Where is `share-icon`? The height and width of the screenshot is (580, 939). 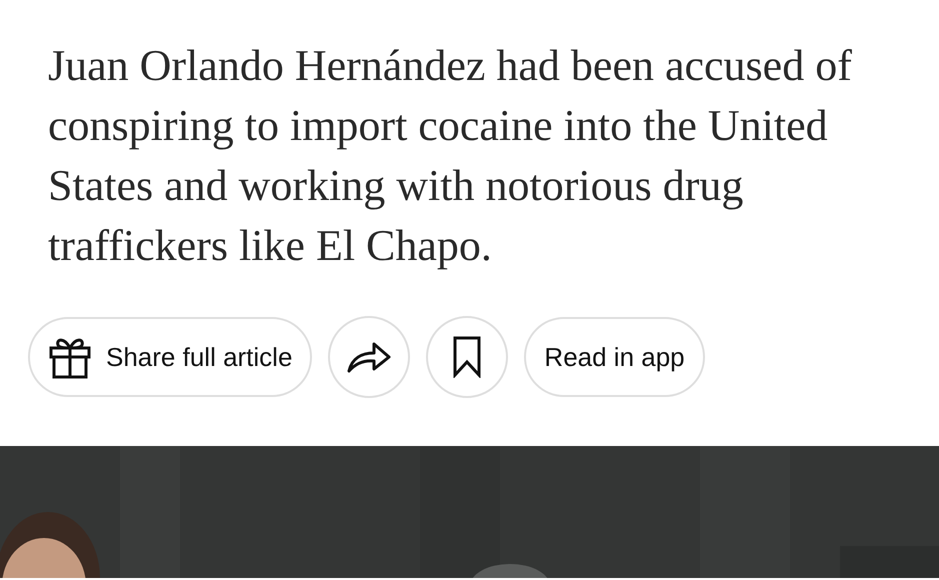 share-icon is located at coordinates (369, 357).